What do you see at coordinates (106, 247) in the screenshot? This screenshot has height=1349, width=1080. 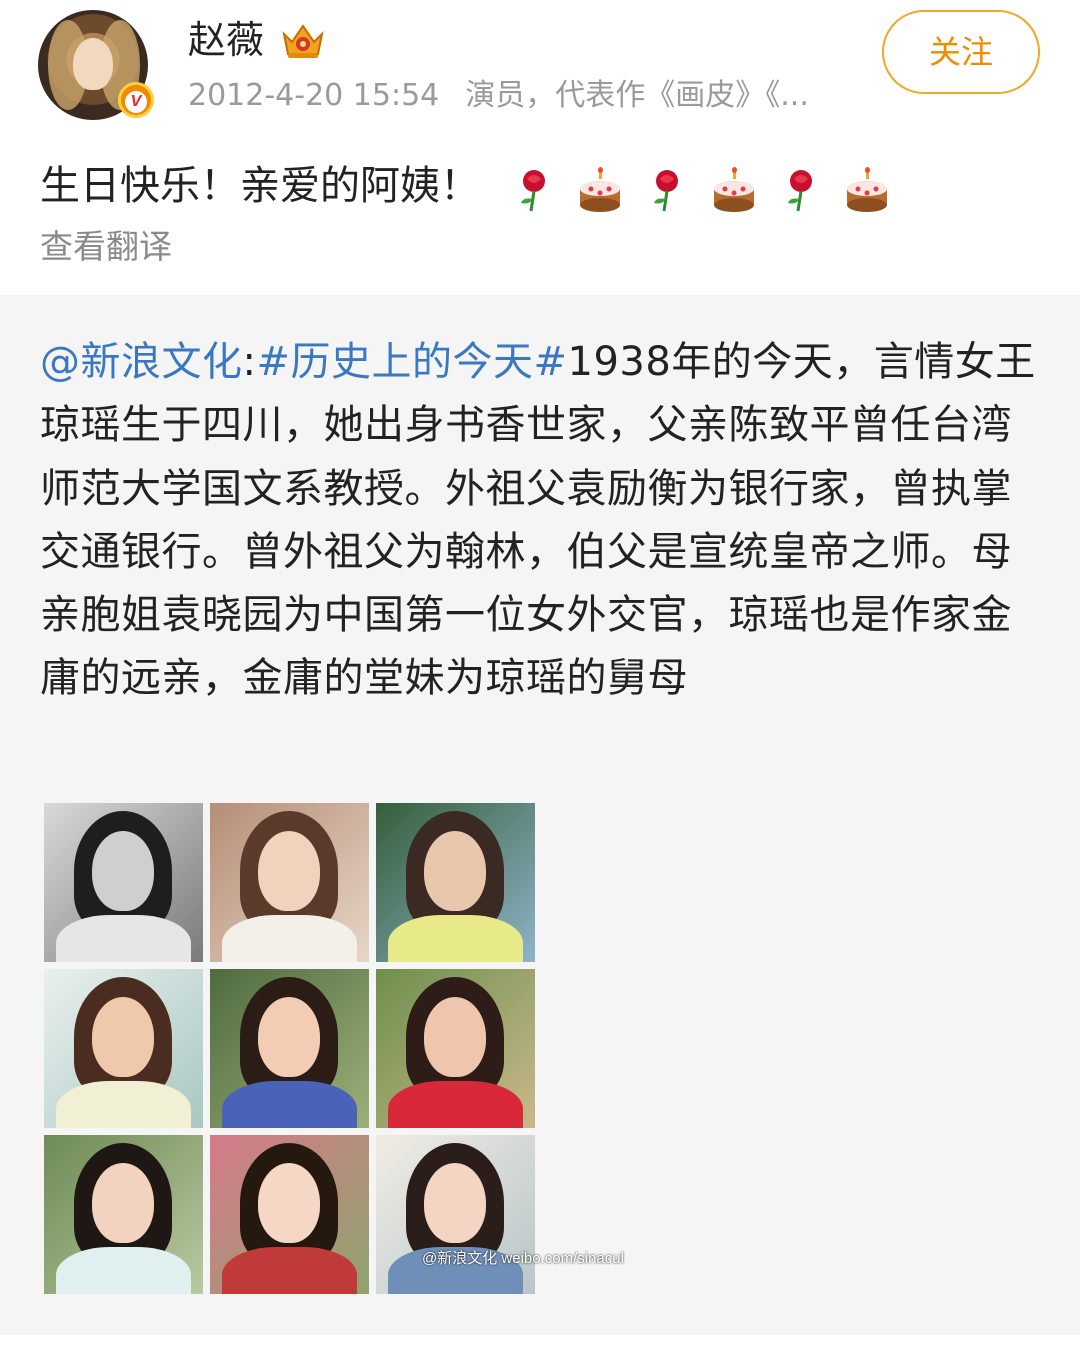 I see `translate-link: 查看翻译` at bounding box center [106, 247].